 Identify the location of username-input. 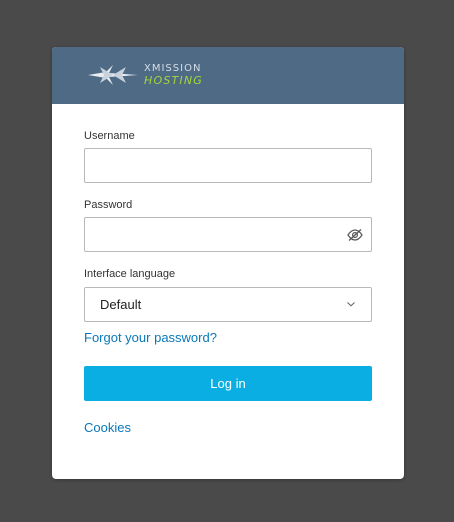
(228, 165).